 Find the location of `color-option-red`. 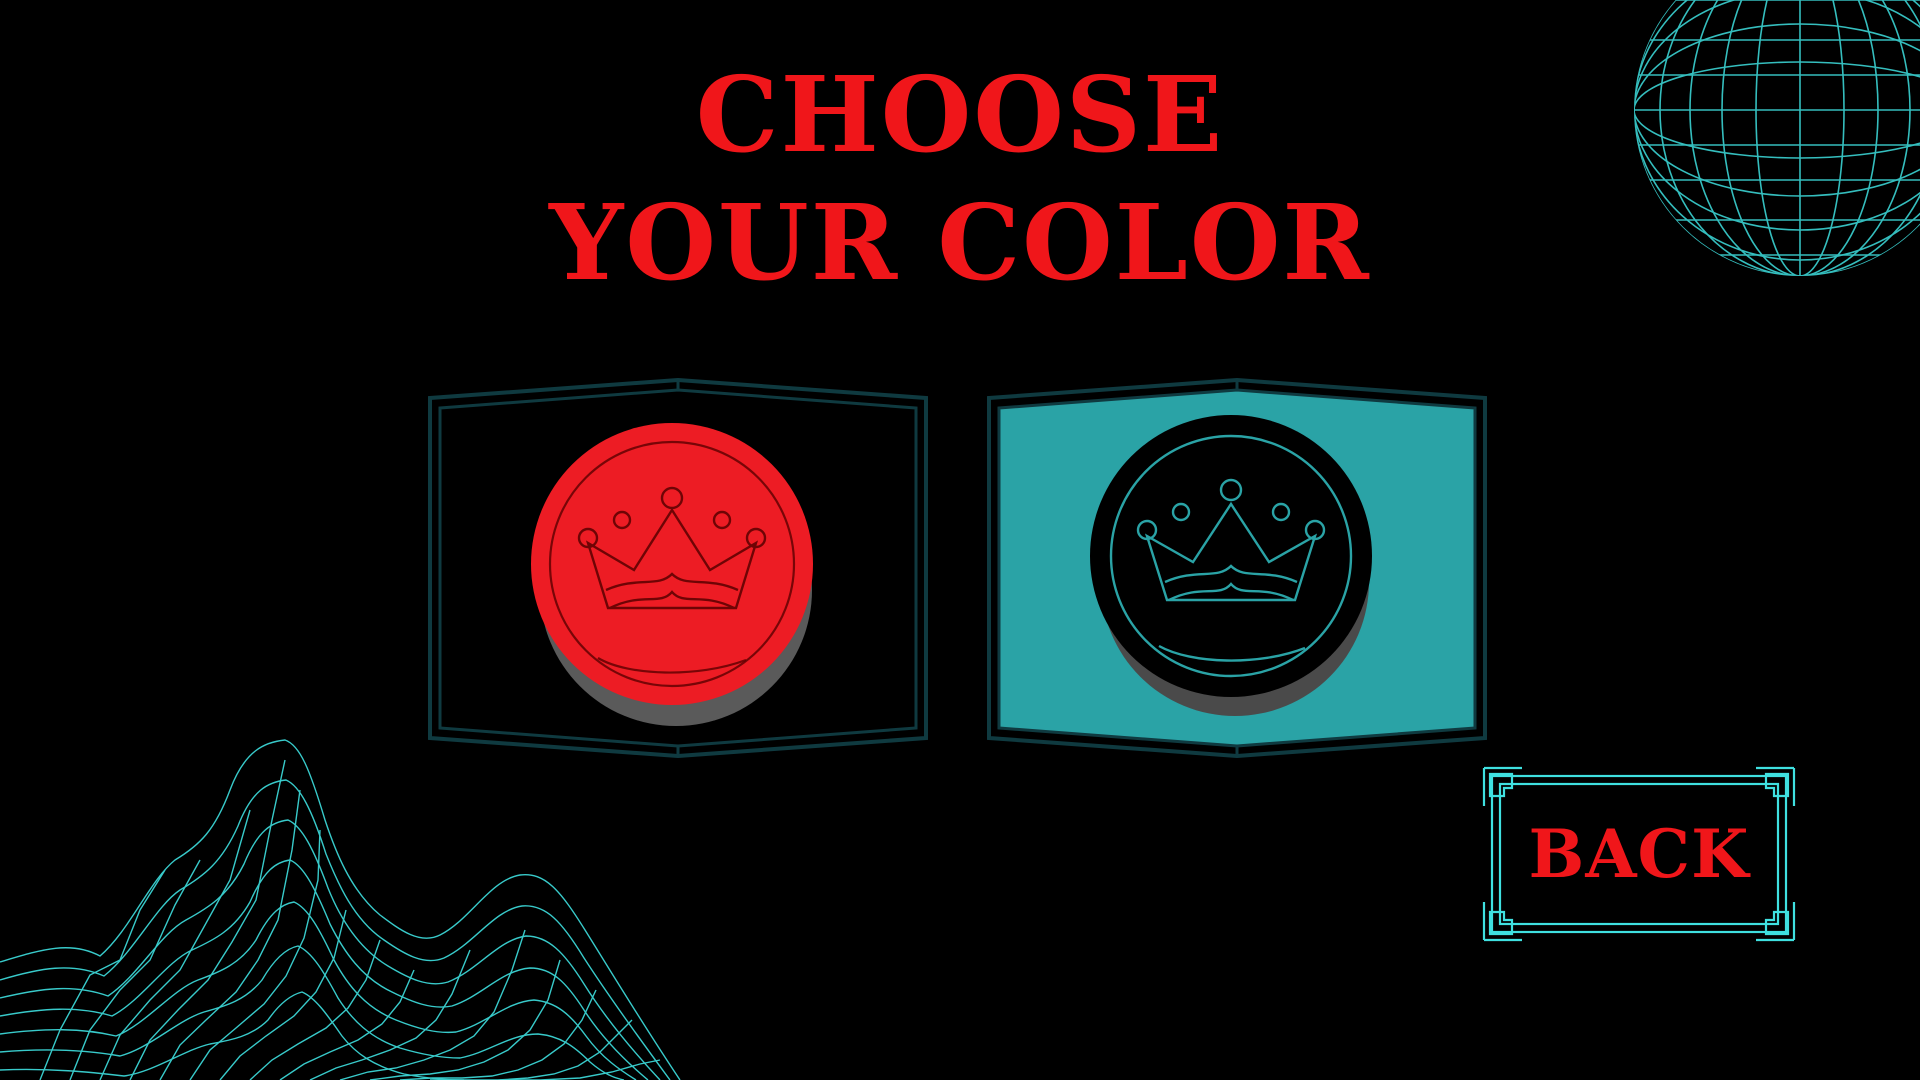

color-option-red is located at coordinates (678, 568).